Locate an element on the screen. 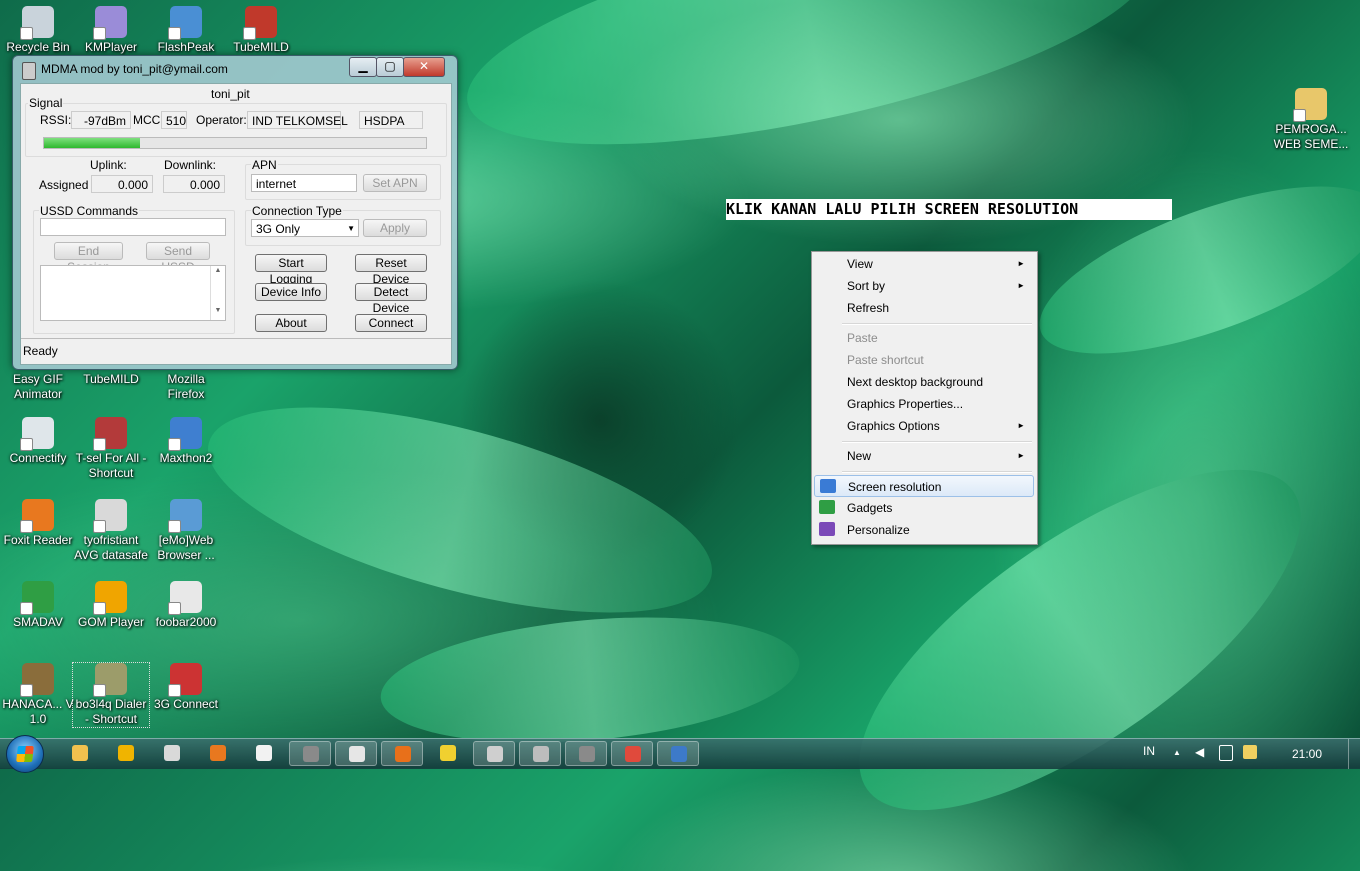 This screenshot has height=871, width=1360. desktop-icon-label: 3G Connect is located at coordinates (186, 704).